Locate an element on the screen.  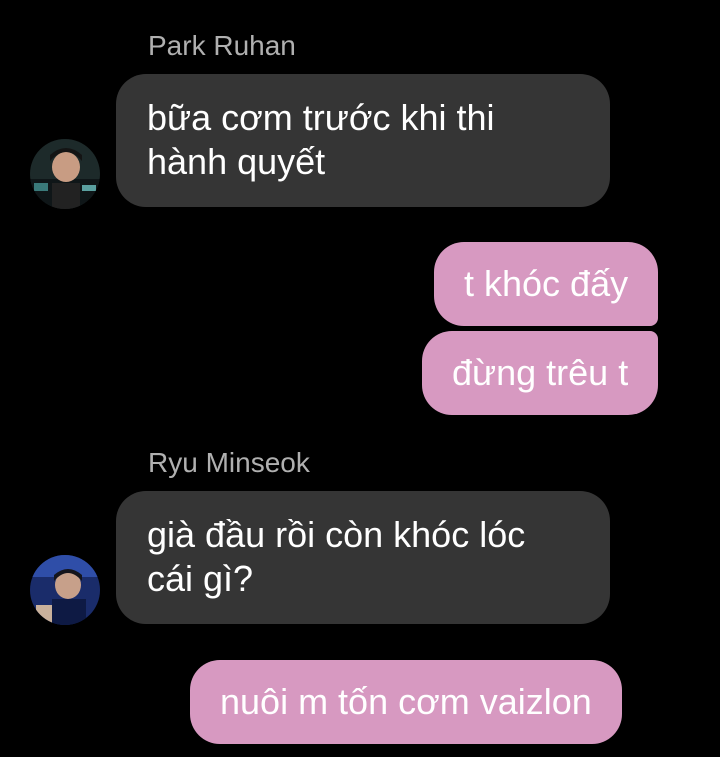
message-bubble-outgoing: t khóc đấy is located at coordinates (546, 284).